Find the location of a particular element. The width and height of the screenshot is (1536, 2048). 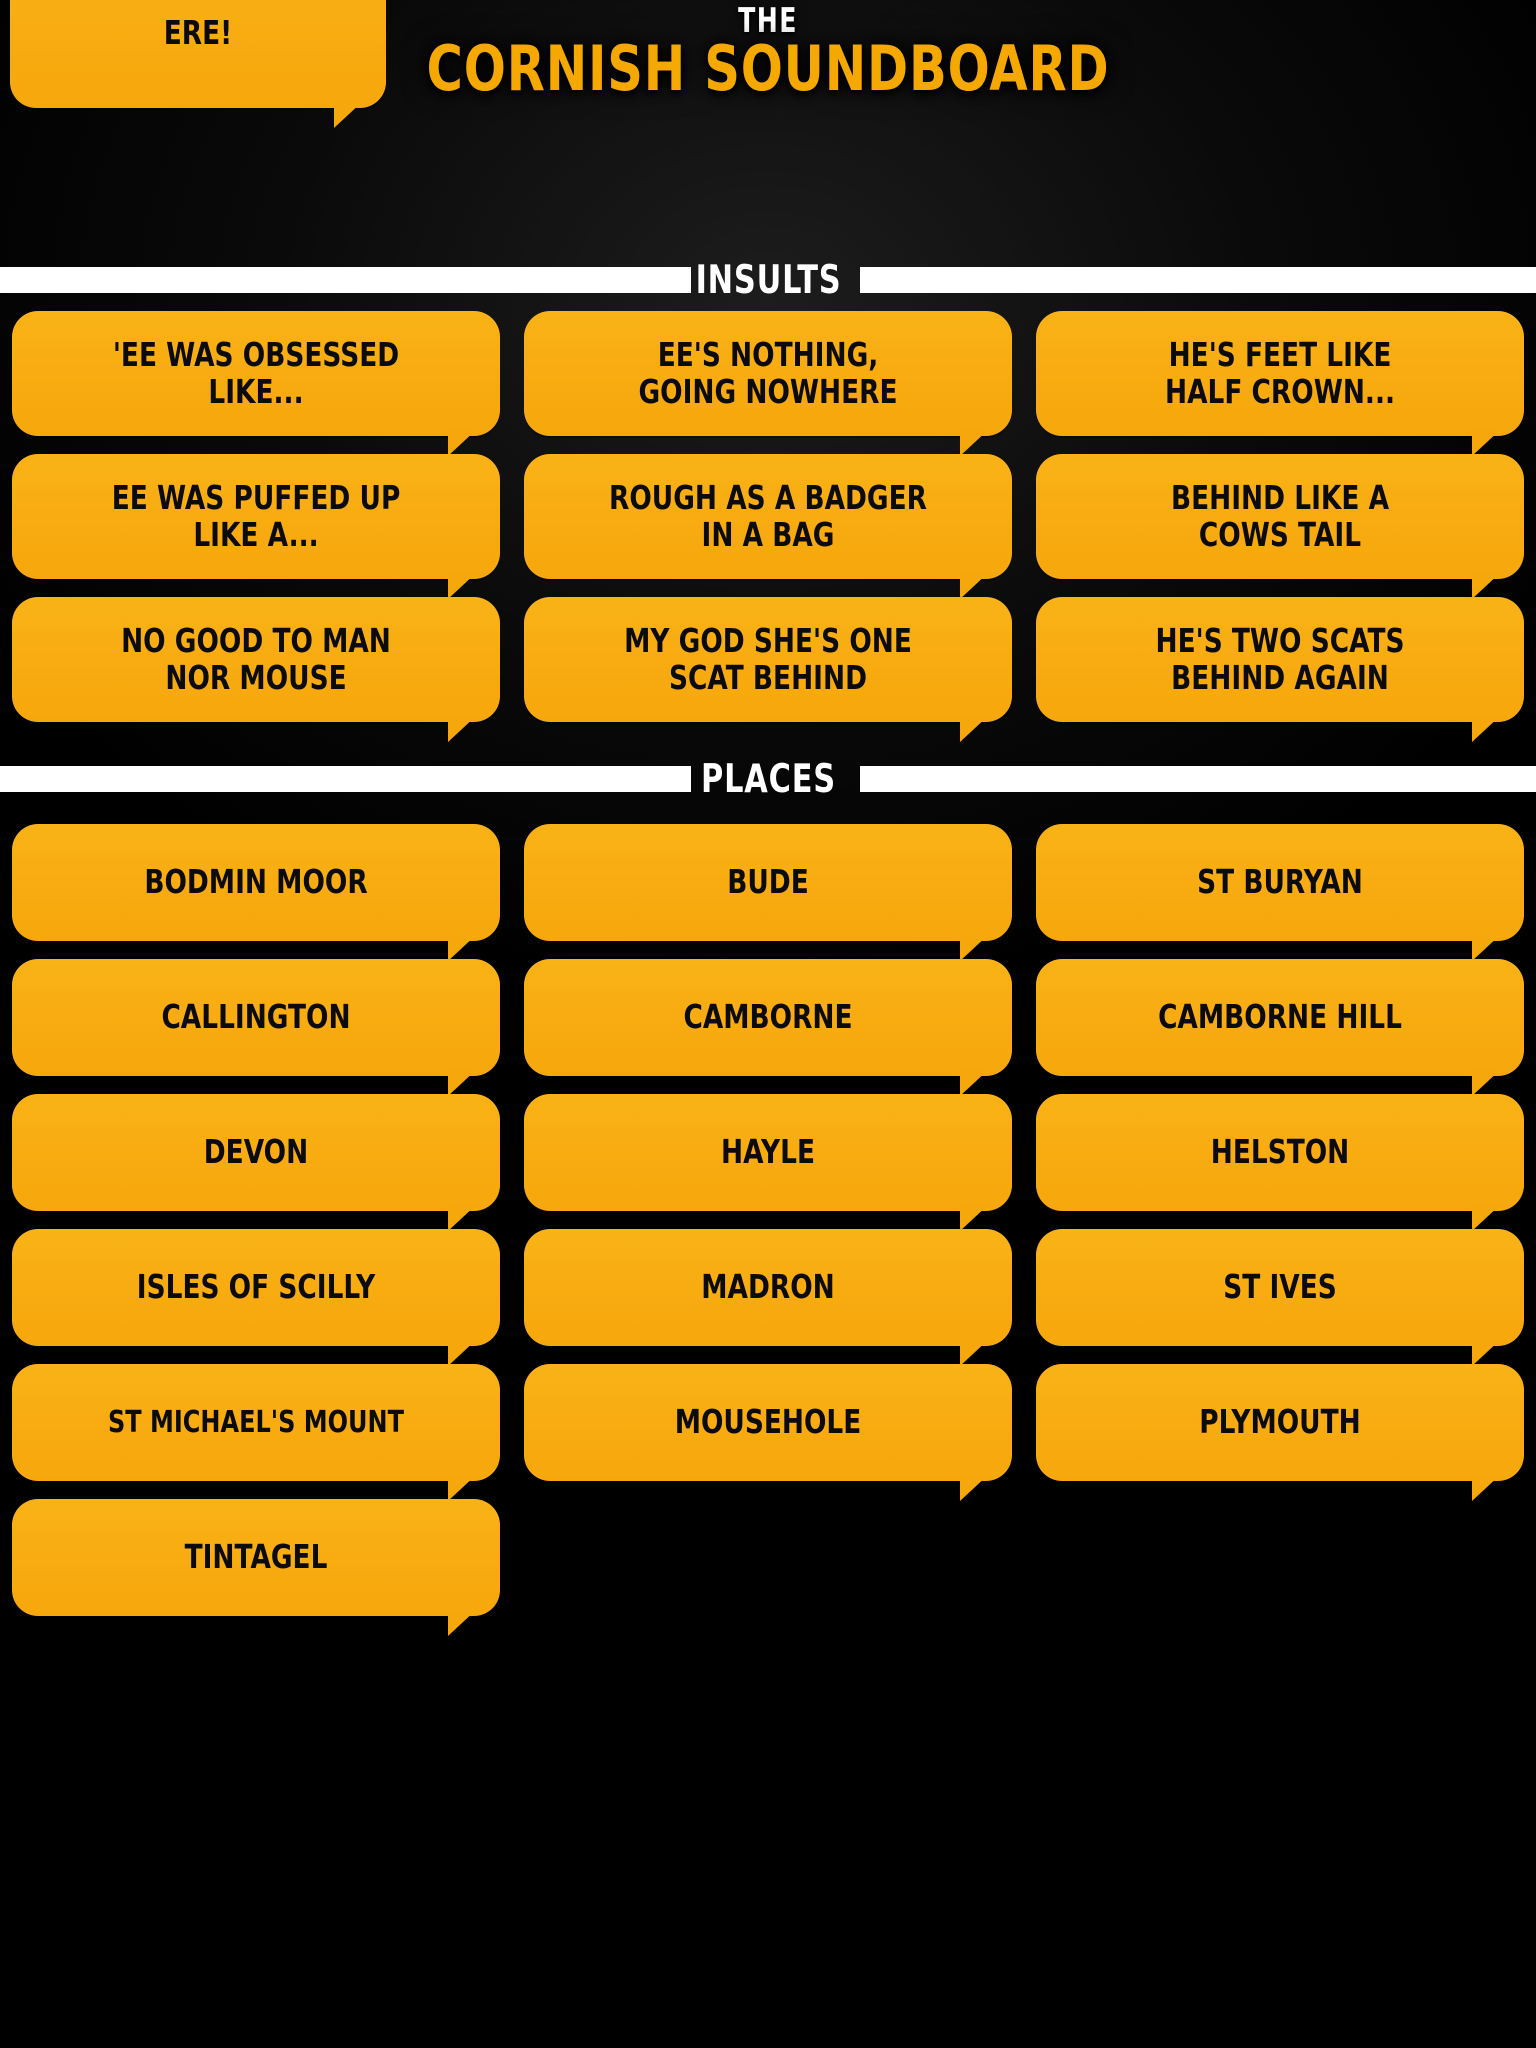

sound-button-place-12: ST IVES is located at coordinates (1280, 1297).